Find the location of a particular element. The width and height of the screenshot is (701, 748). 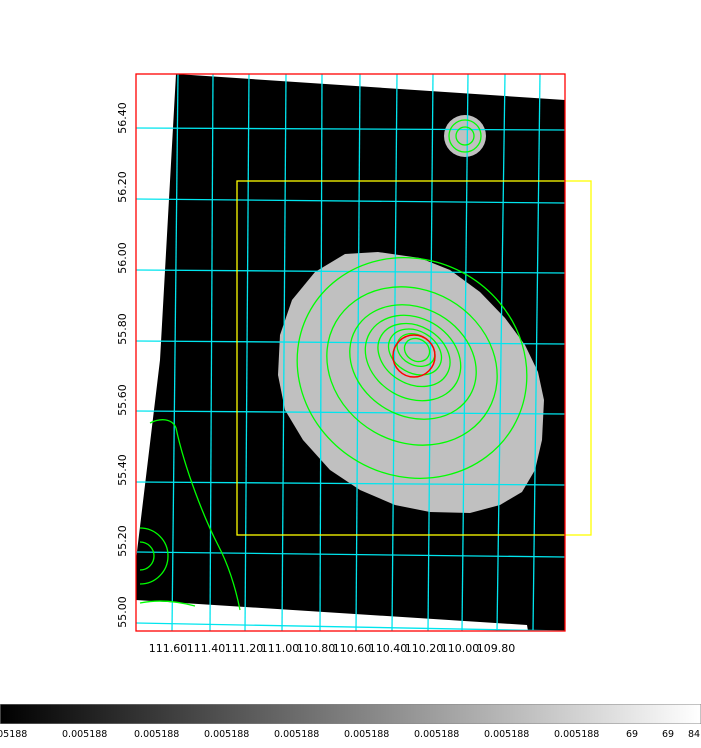

colorbar-ramp is located at coordinates (350, 714).